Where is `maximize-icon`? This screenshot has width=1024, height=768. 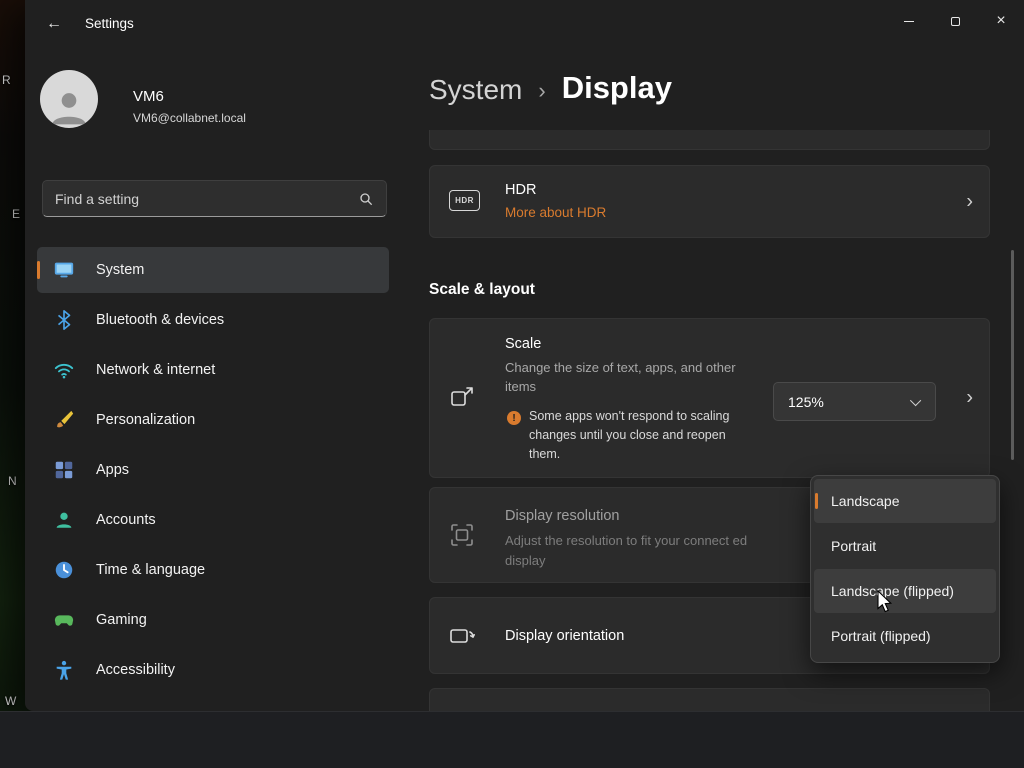
maximize-icon is located at coordinates (955, 21).